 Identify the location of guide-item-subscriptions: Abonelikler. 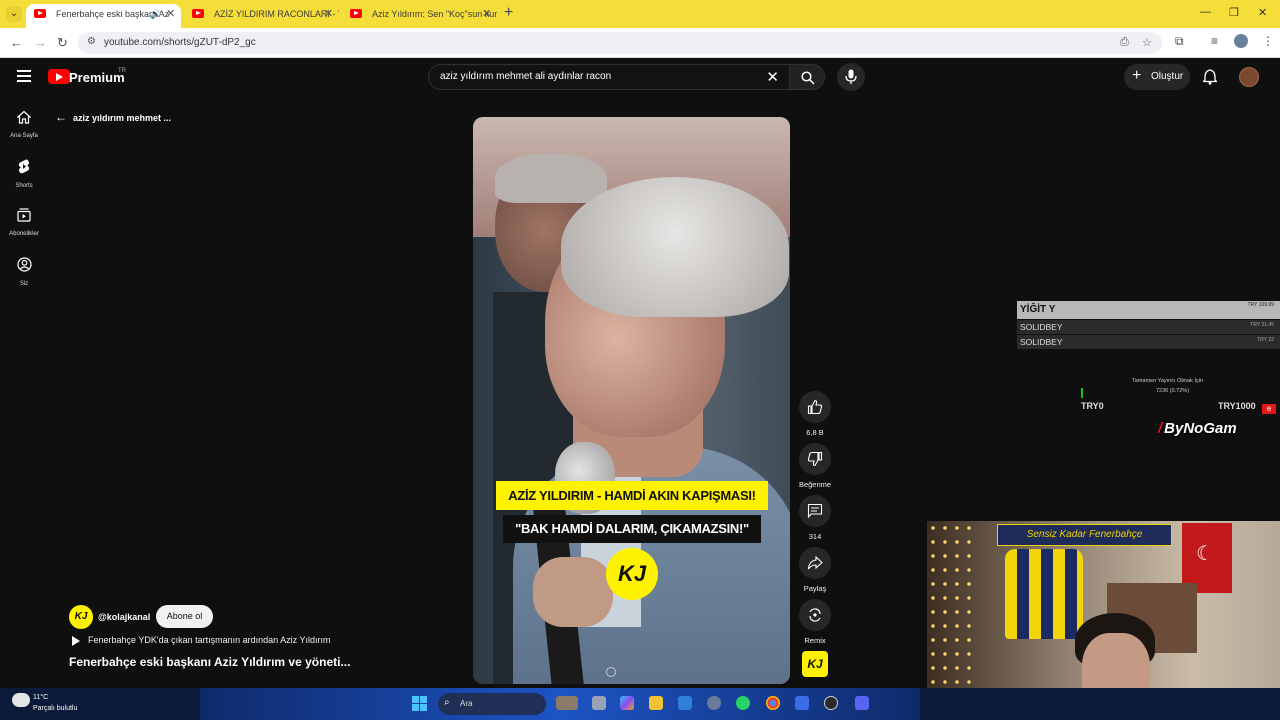
(24, 222).